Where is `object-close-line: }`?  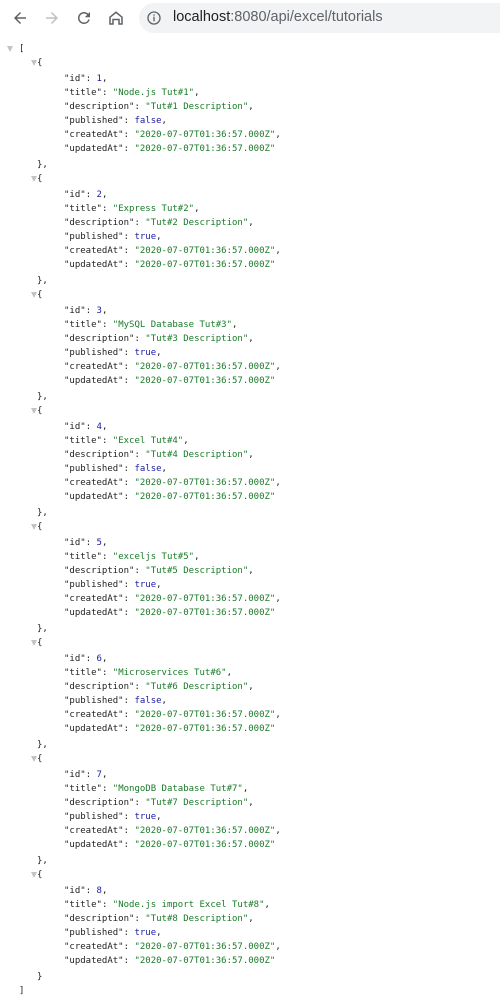
object-close-line: } is located at coordinates (39, 977).